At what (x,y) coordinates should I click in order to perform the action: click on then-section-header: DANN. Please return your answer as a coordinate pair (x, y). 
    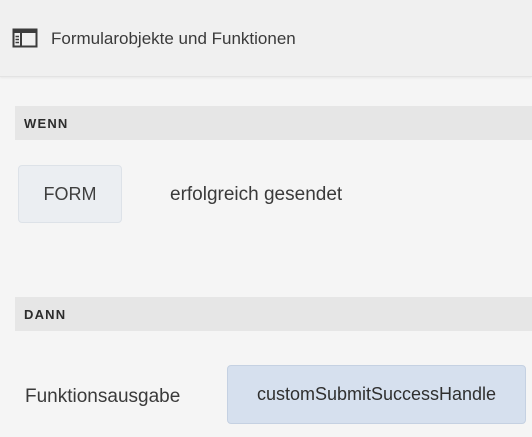
    Looking at the image, I should click on (273, 314).